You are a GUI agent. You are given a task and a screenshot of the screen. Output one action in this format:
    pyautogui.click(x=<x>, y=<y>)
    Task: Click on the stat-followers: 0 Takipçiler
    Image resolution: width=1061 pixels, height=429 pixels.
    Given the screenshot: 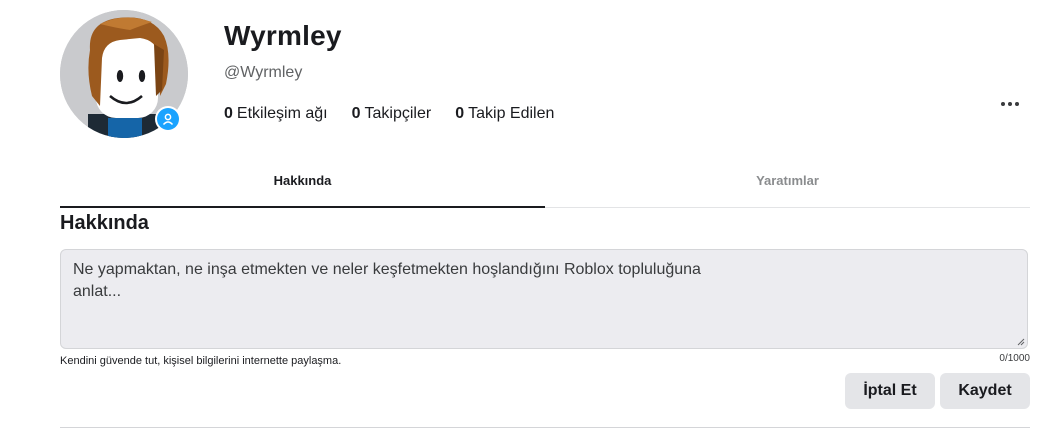 What is the action you would take?
    pyautogui.click(x=392, y=114)
    